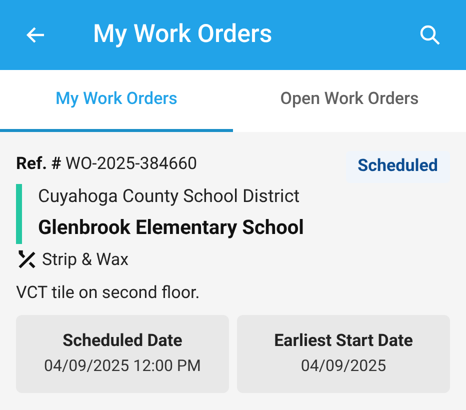 The height and width of the screenshot is (410, 466). Describe the element at coordinates (171, 227) in the screenshot. I see `site-name: Glenbrook Elementary School` at that location.